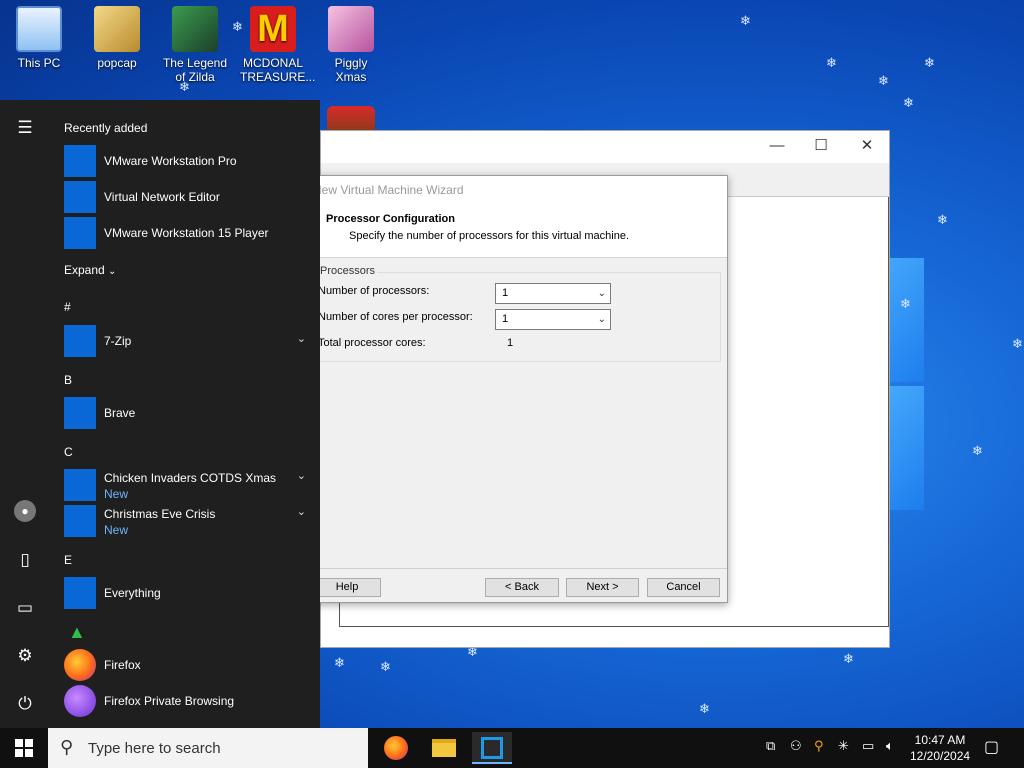 The height and width of the screenshot is (768, 1024). Describe the element at coordinates (890, 746) in the screenshot. I see `volume-icon: 🔈︎` at that location.